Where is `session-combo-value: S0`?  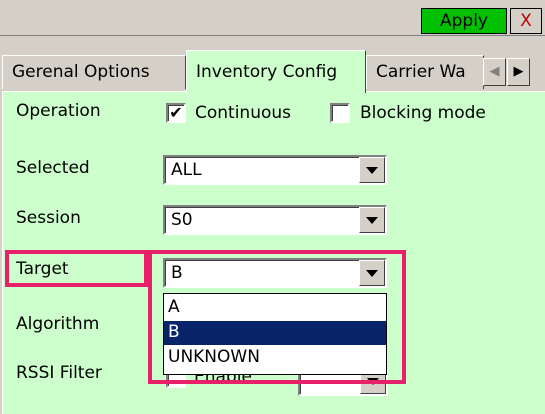
session-combo-value: S0 is located at coordinates (182, 220).